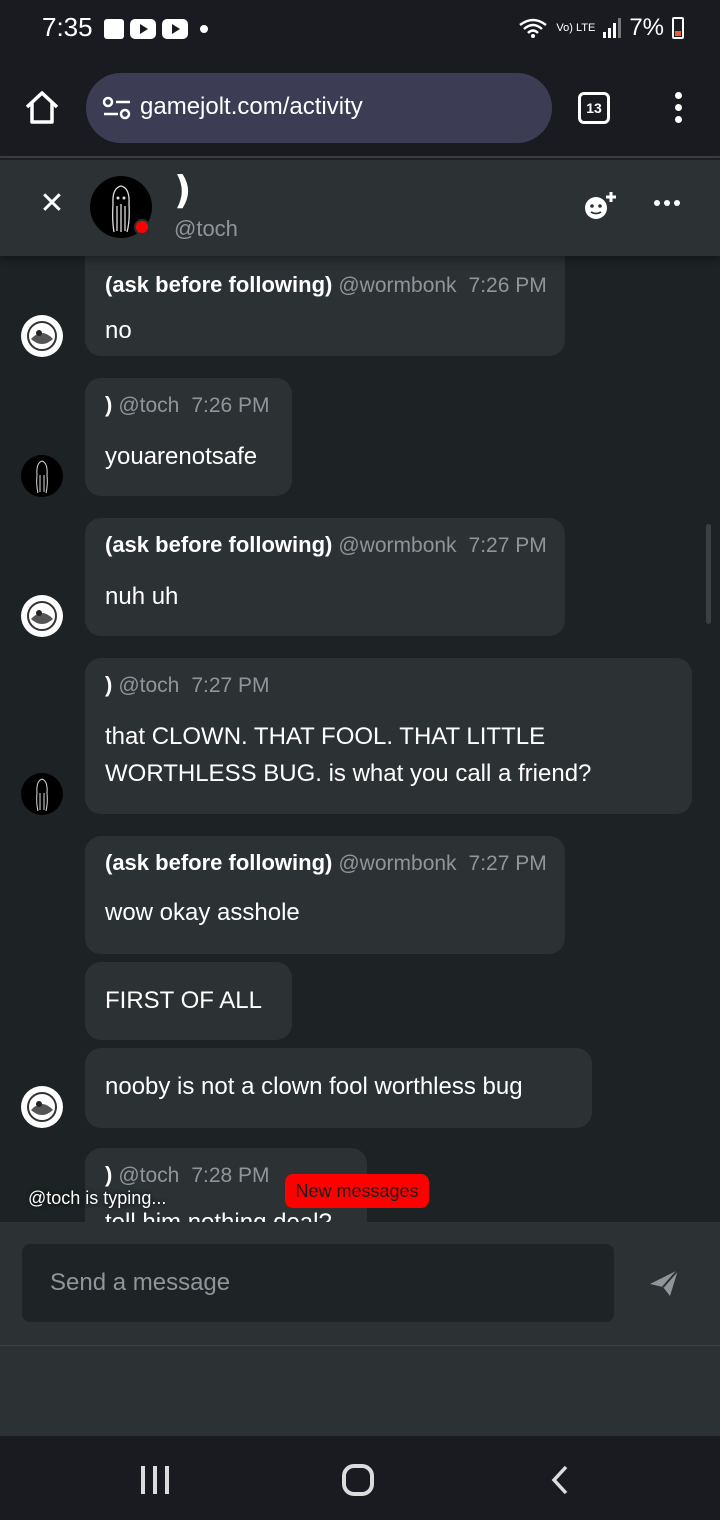  I want to click on browser-menu-icon, so click(678, 109).